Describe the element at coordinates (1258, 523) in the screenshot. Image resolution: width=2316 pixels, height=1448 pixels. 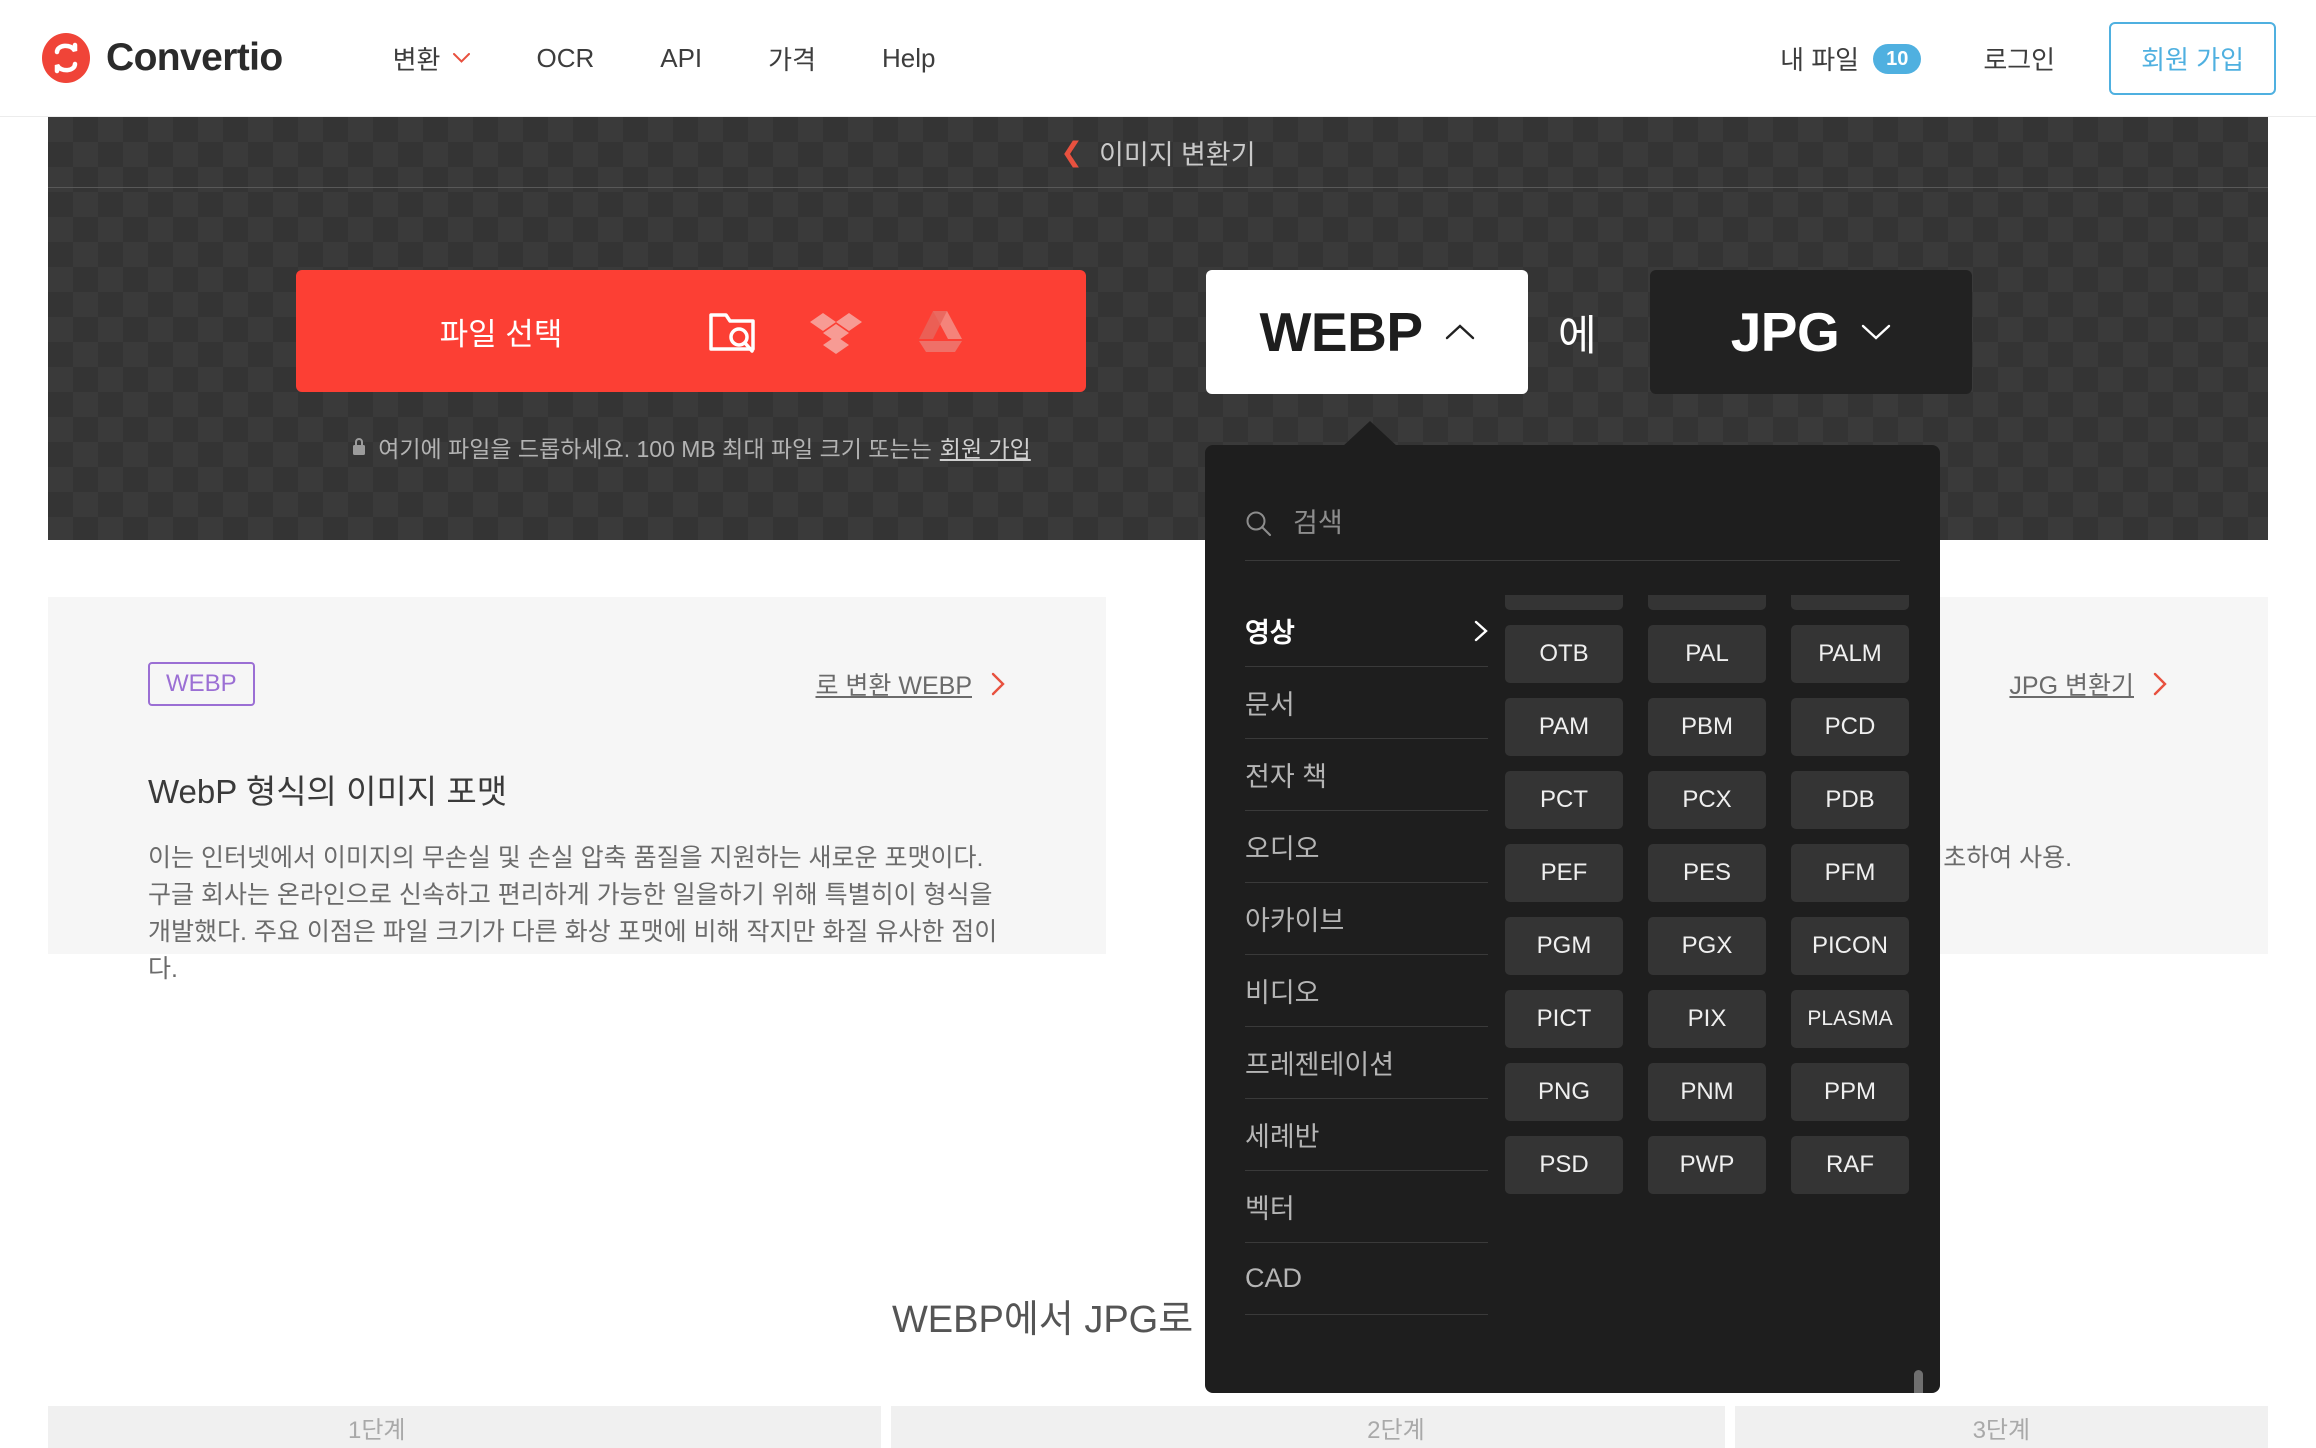
I see `search-icon` at that location.